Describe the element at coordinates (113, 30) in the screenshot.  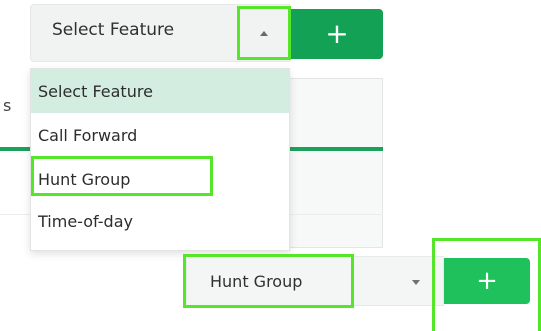
I see `feature-select-value: Select Feature` at that location.